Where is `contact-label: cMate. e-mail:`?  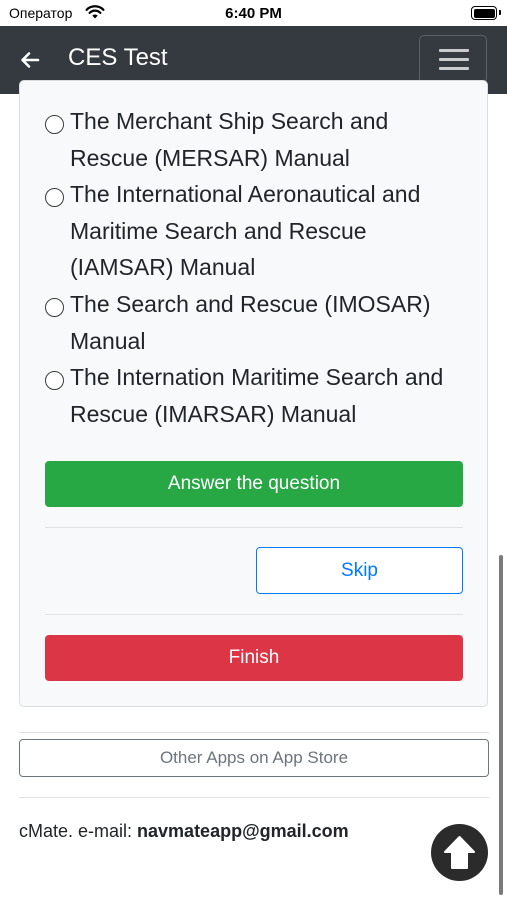 contact-label: cMate. e-mail: is located at coordinates (78, 831).